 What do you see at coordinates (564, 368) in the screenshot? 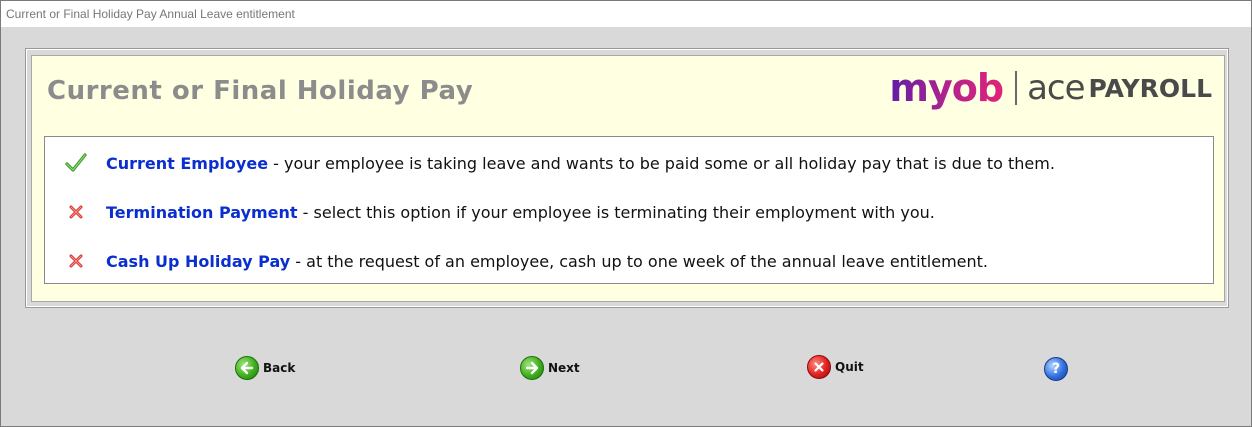
I see `next-label: Next` at bounding box center [564, 368].